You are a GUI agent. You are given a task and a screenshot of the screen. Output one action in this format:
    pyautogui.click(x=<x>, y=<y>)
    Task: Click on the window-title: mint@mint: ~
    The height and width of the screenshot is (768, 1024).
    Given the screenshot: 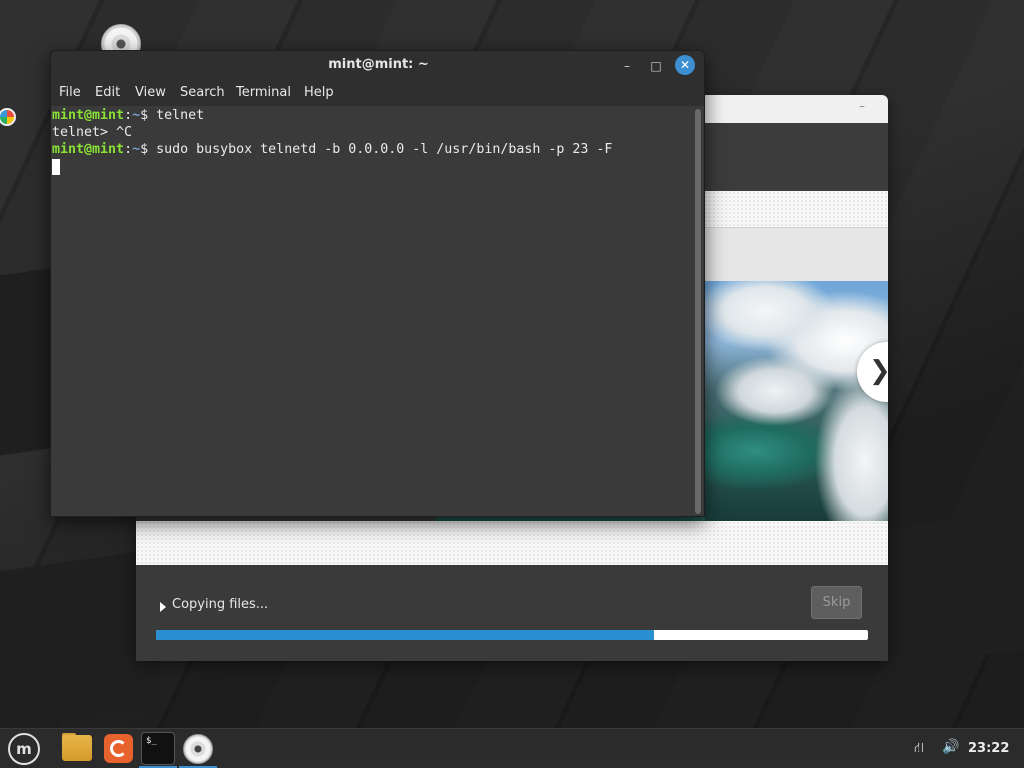 What is the action you would take?
    pyautogui.click(x=378, y=64)
    